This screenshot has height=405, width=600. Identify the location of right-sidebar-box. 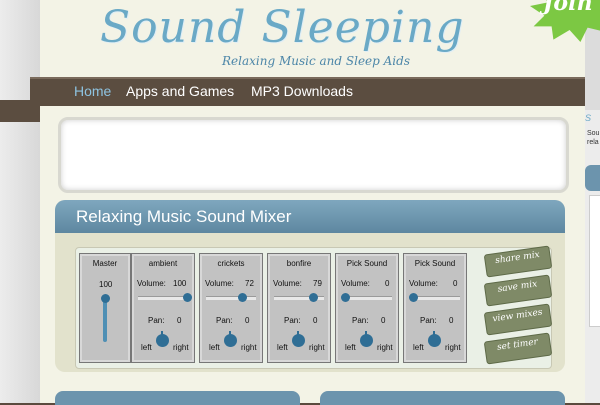
(594, 261).